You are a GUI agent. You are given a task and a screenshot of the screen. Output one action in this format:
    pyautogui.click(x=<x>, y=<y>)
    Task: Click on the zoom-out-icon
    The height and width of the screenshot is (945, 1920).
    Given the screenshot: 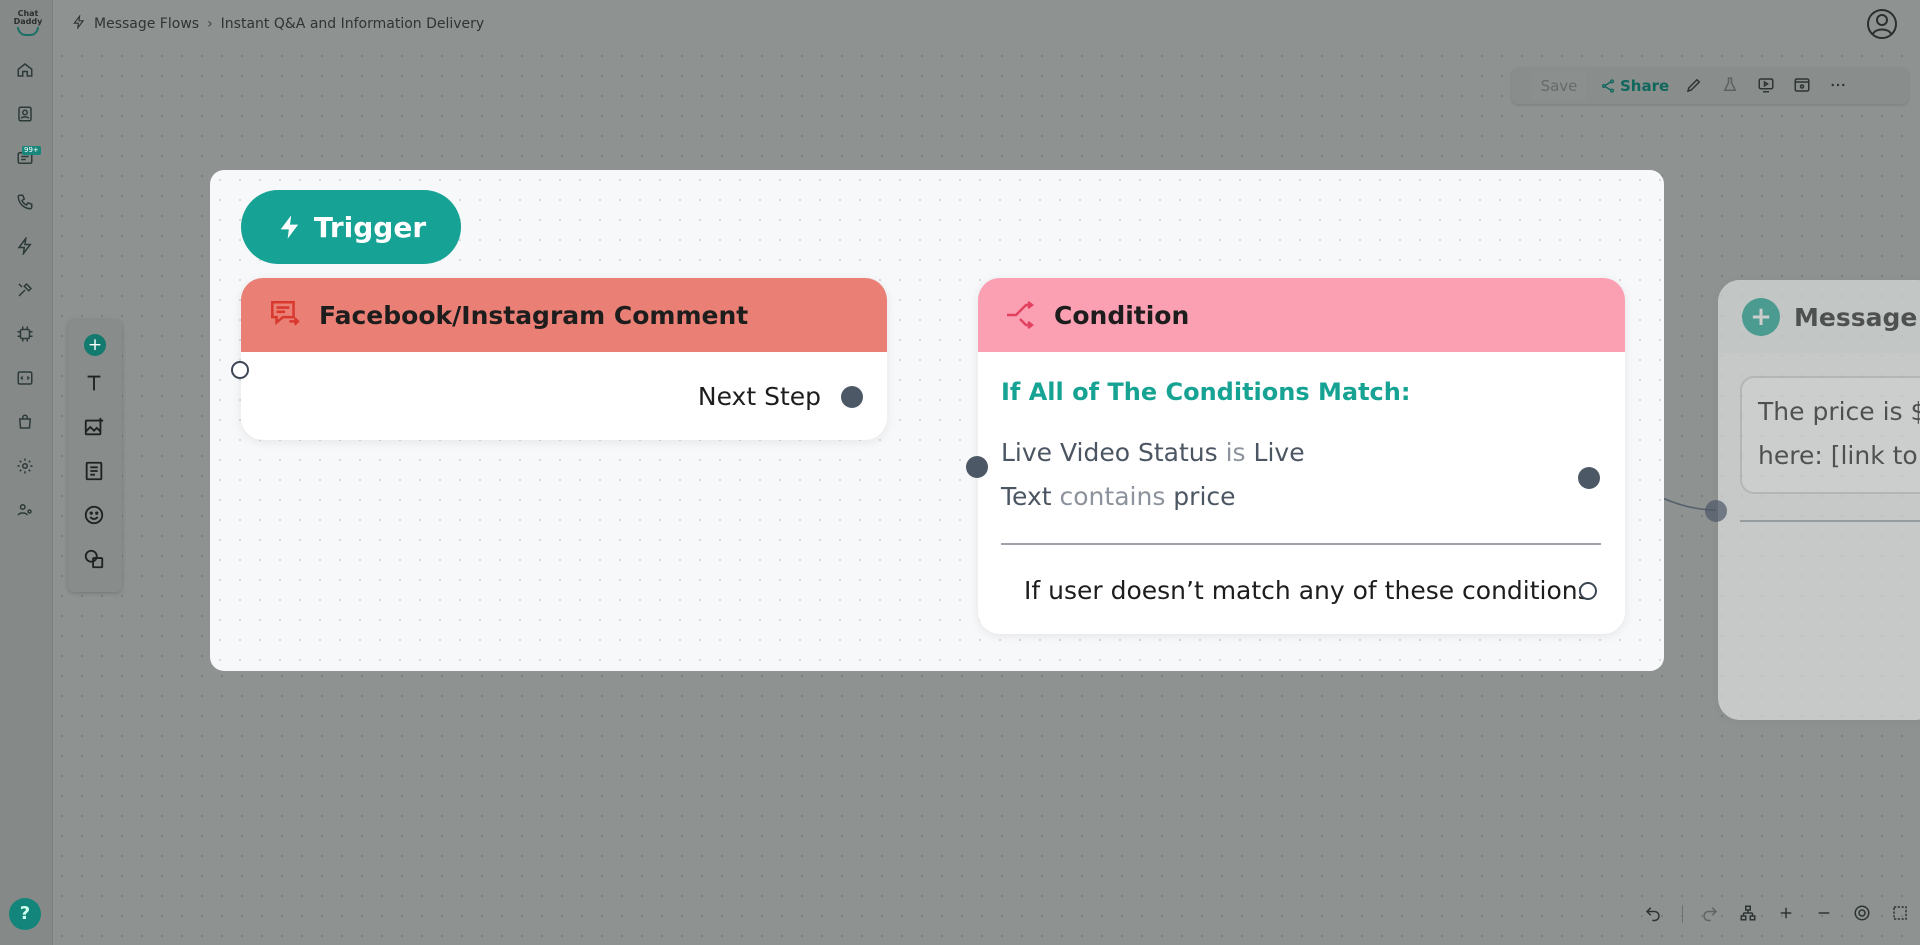 What is the action you would take?
    pyautogui.click(x=1825, y=914)
    